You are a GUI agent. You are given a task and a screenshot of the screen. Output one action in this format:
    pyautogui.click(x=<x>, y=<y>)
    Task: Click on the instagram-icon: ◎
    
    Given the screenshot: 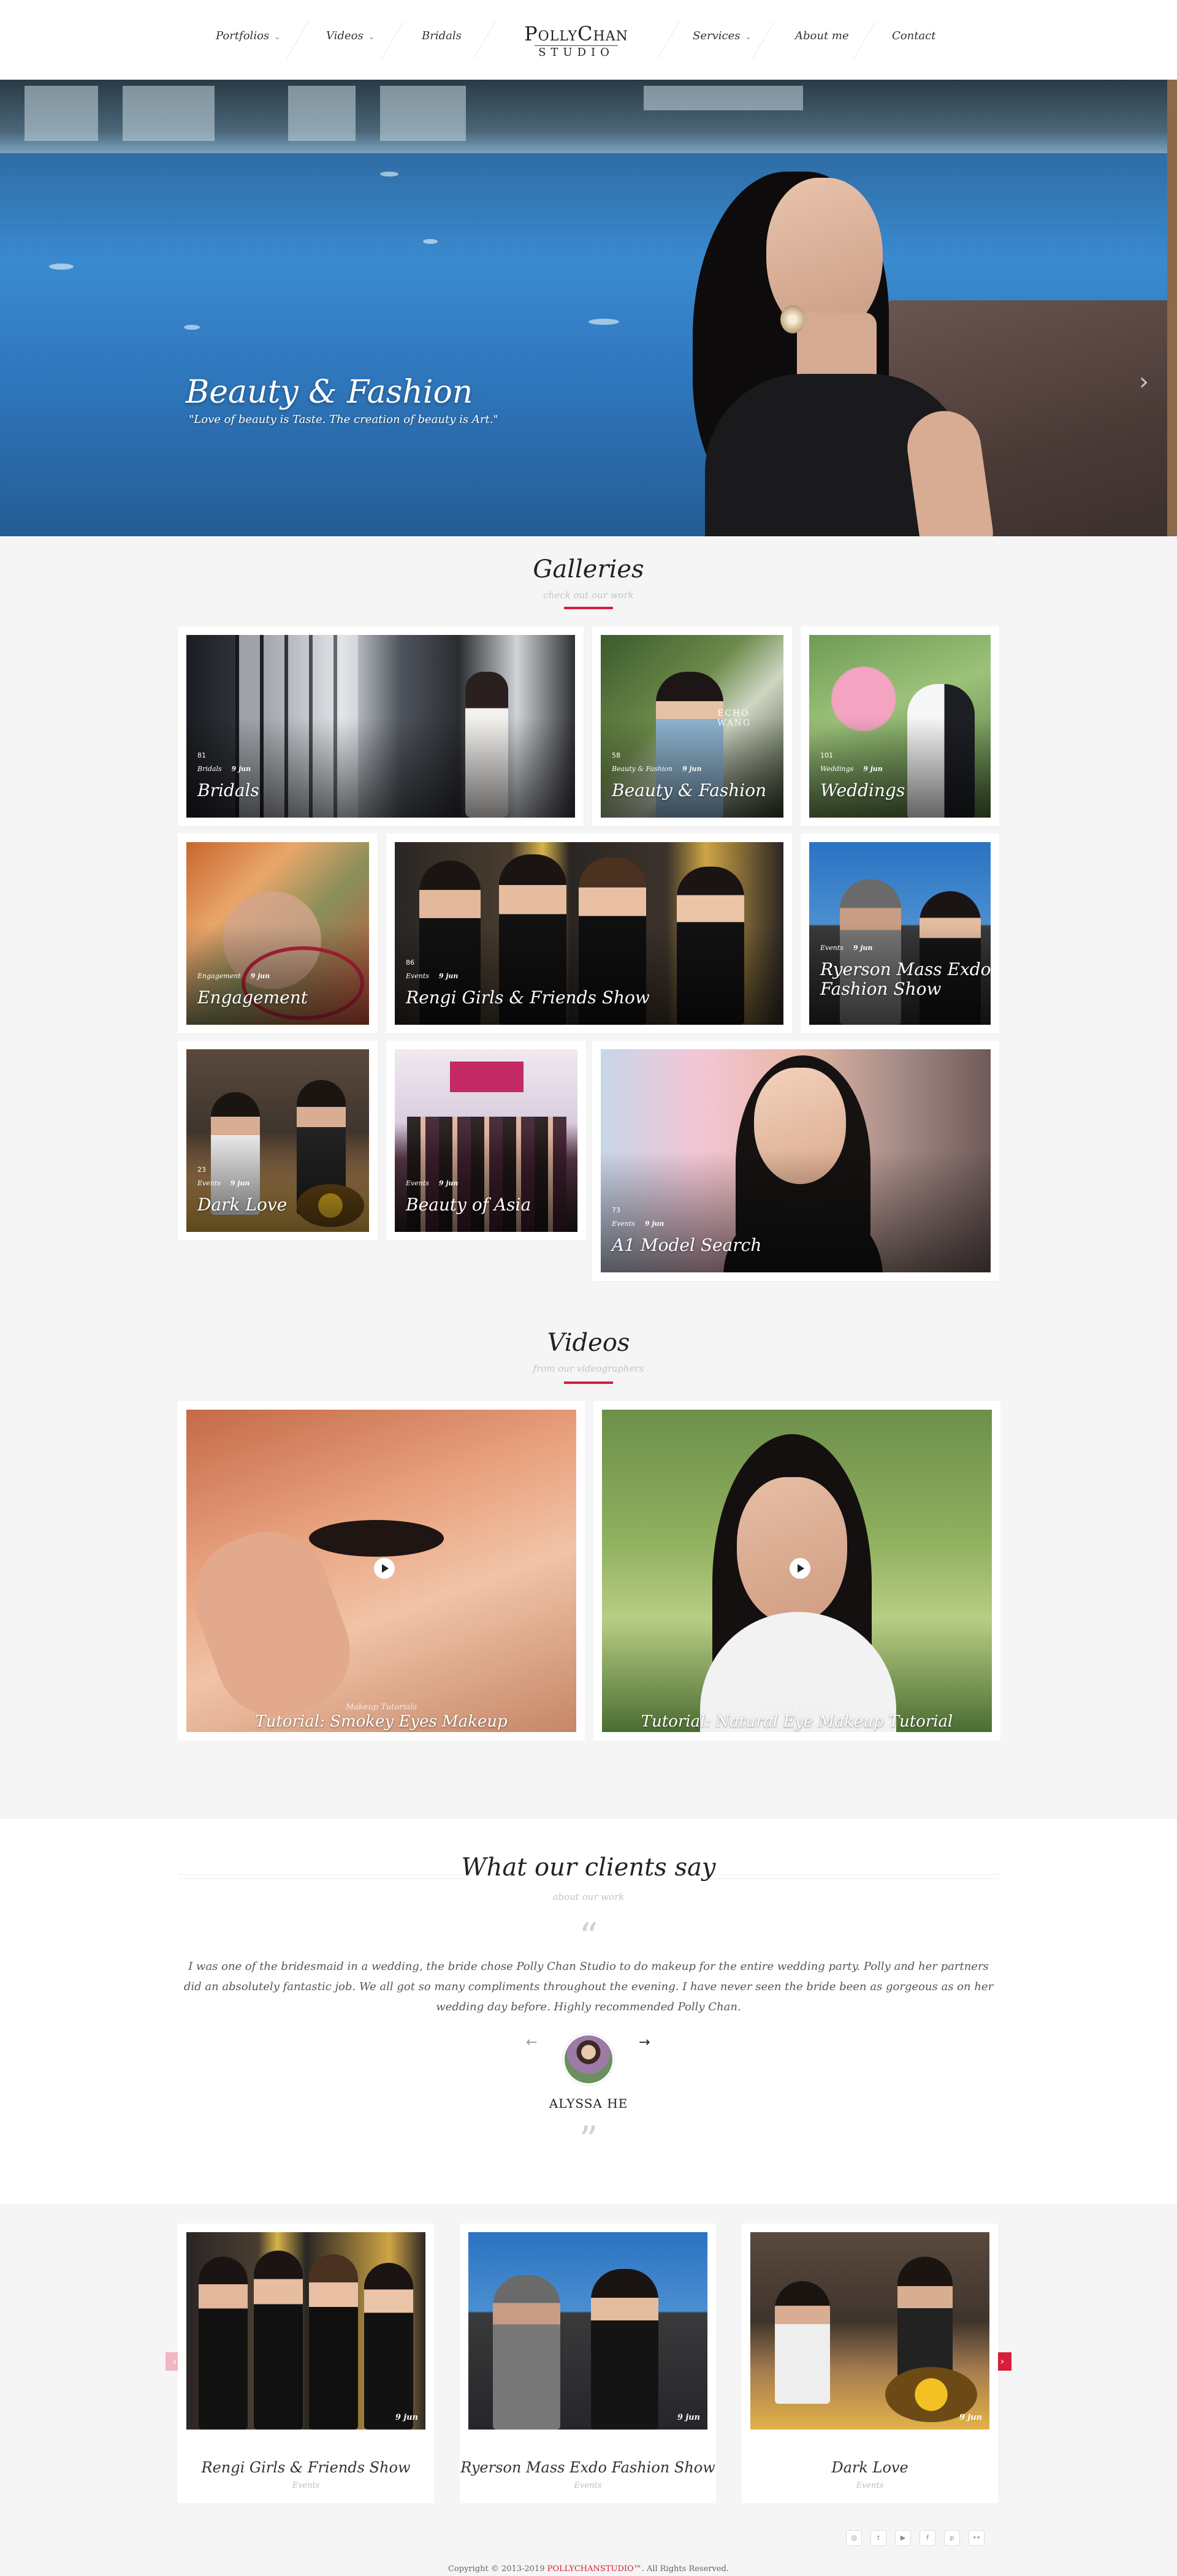 What is the action you would take?
    pyautogui.click(x=854, y=2538)
    